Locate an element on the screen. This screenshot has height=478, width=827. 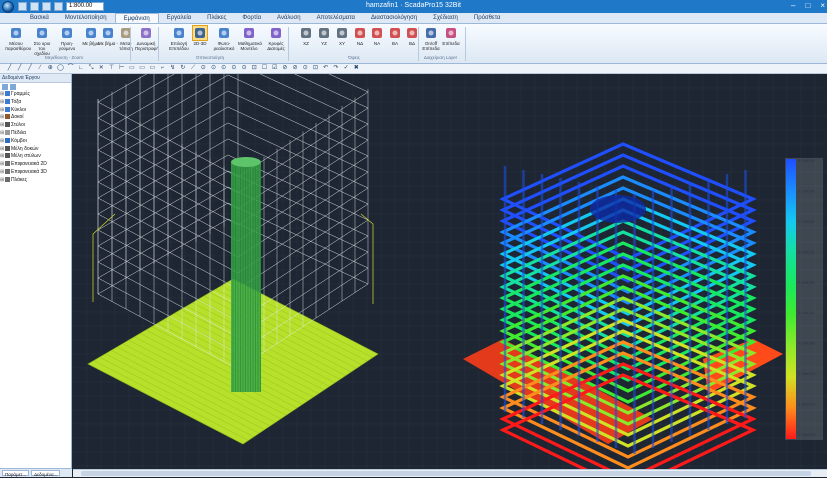
drawing-tool-icon: ◯ is located at coordinates (60, 68).